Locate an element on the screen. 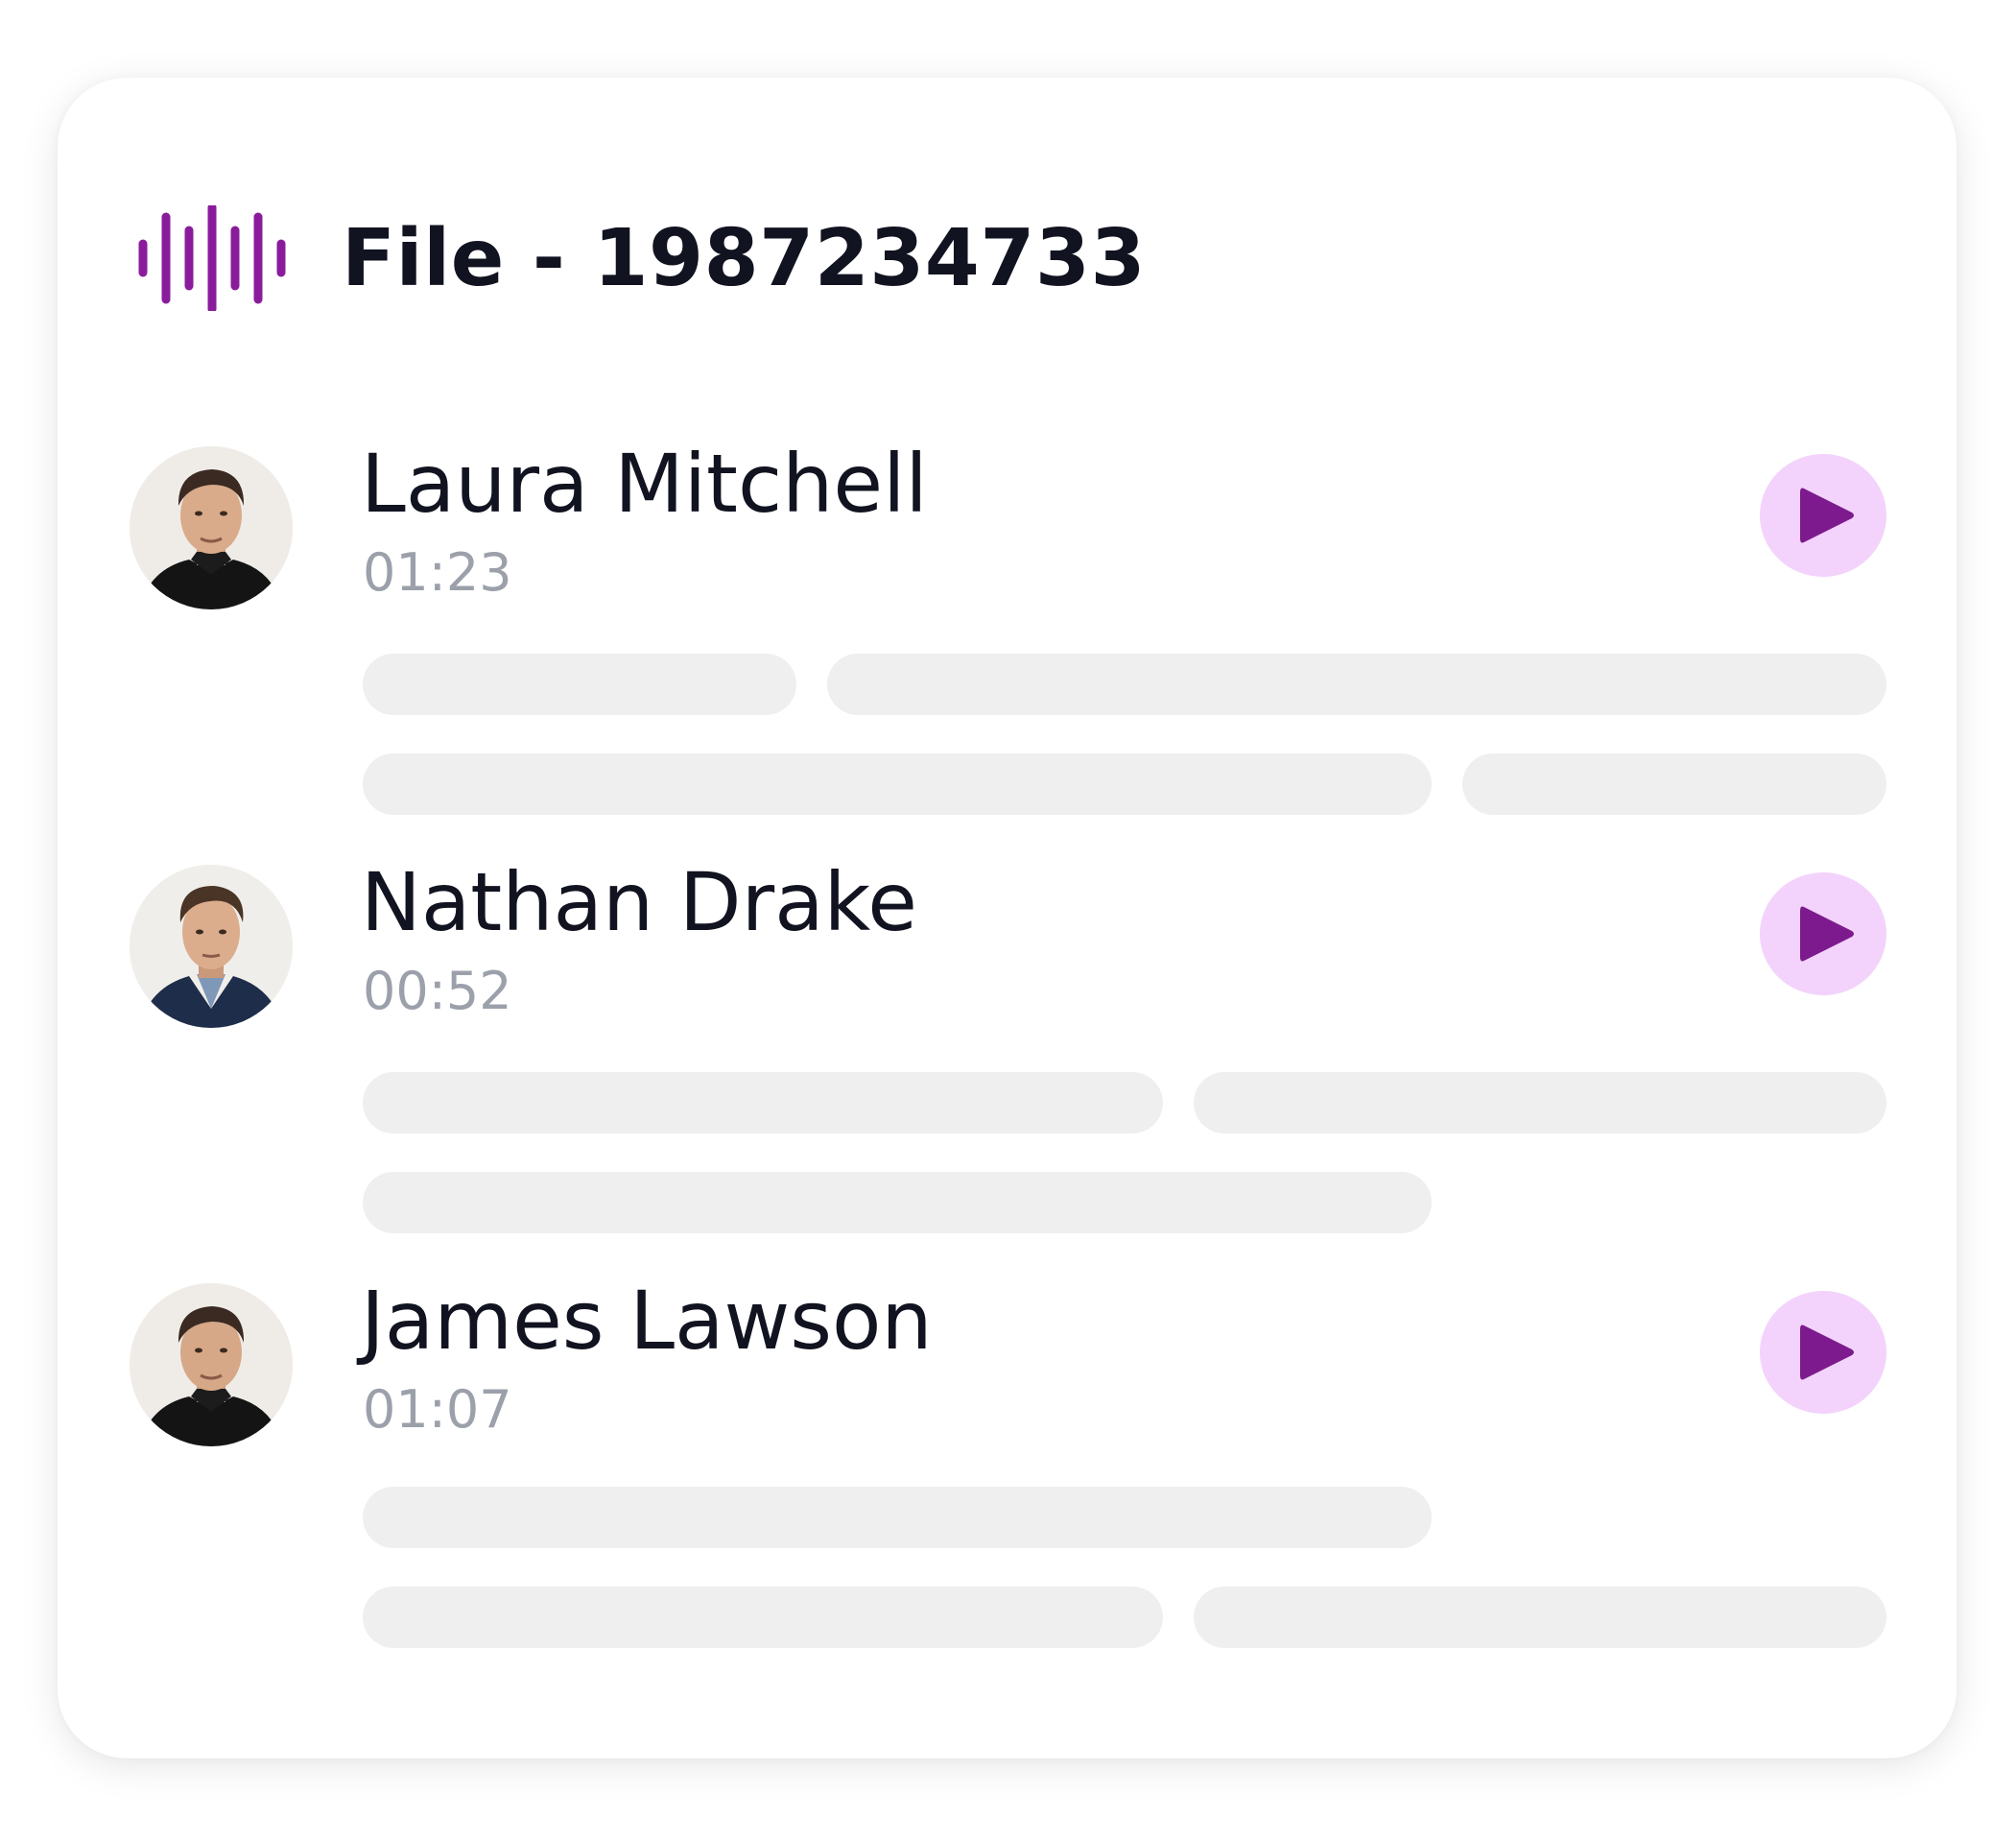  file-header: File - 1987234733 is located at coordinates (642, 258).